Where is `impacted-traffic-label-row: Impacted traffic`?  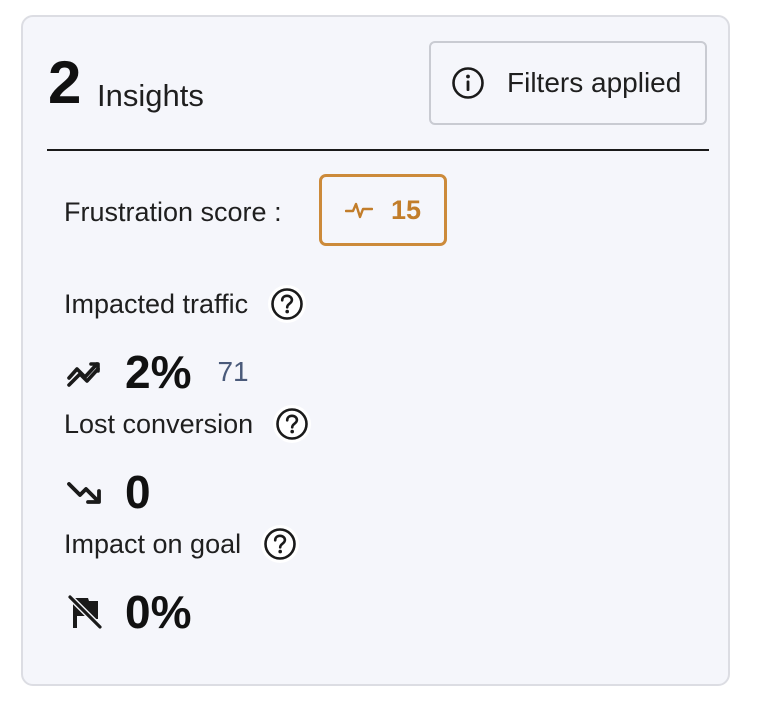 impacted-traffic-label-row: Impacted traffic is located at coordinates (185, 304).